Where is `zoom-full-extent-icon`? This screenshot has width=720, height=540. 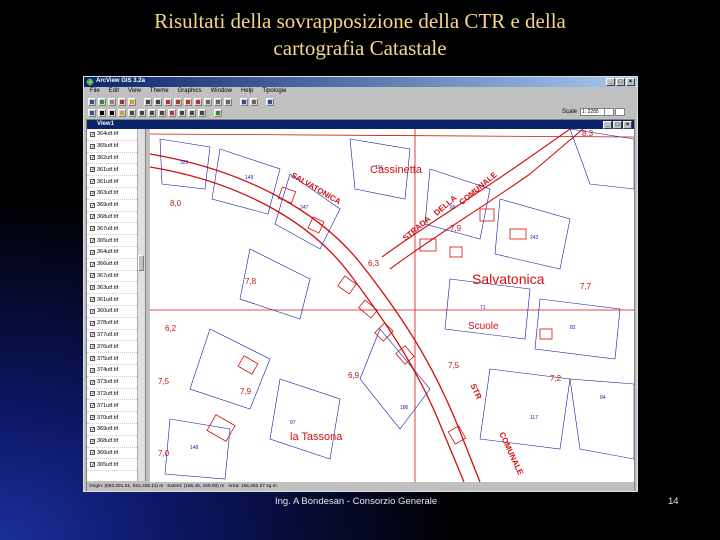 zoom-full-extent-icon is located at coordinates (178, 102).